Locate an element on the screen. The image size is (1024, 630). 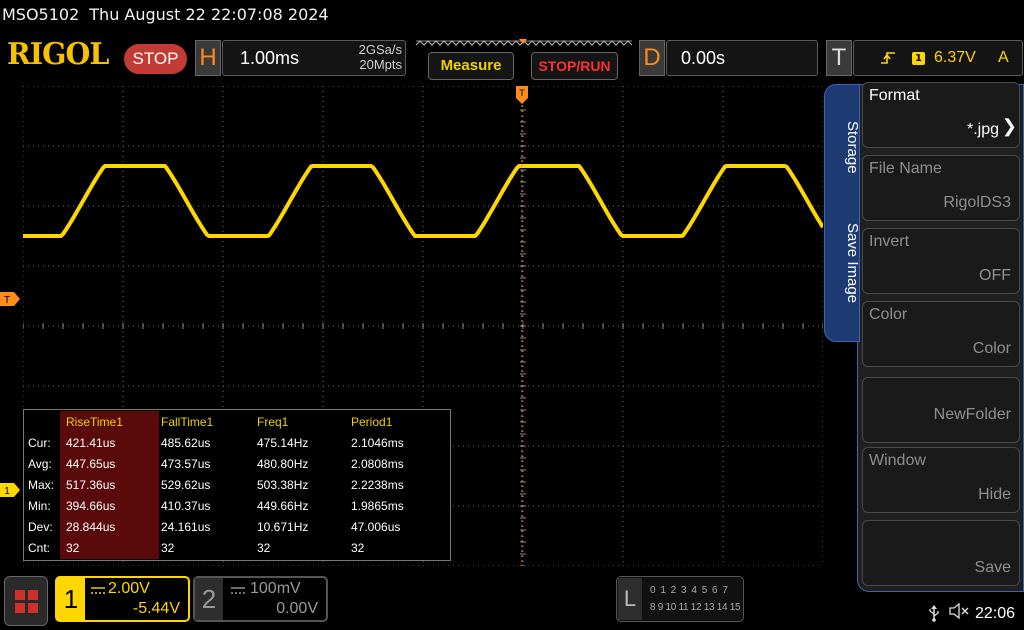
ch1-scale: 2.00V is located at coordinates (129, 588).